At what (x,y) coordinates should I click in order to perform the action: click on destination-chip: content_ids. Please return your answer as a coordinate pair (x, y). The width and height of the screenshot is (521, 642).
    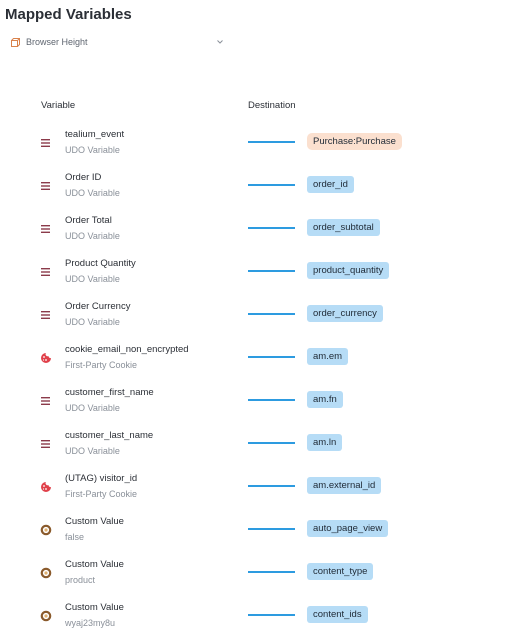
    Looking at the image, I should click on (337, 614).